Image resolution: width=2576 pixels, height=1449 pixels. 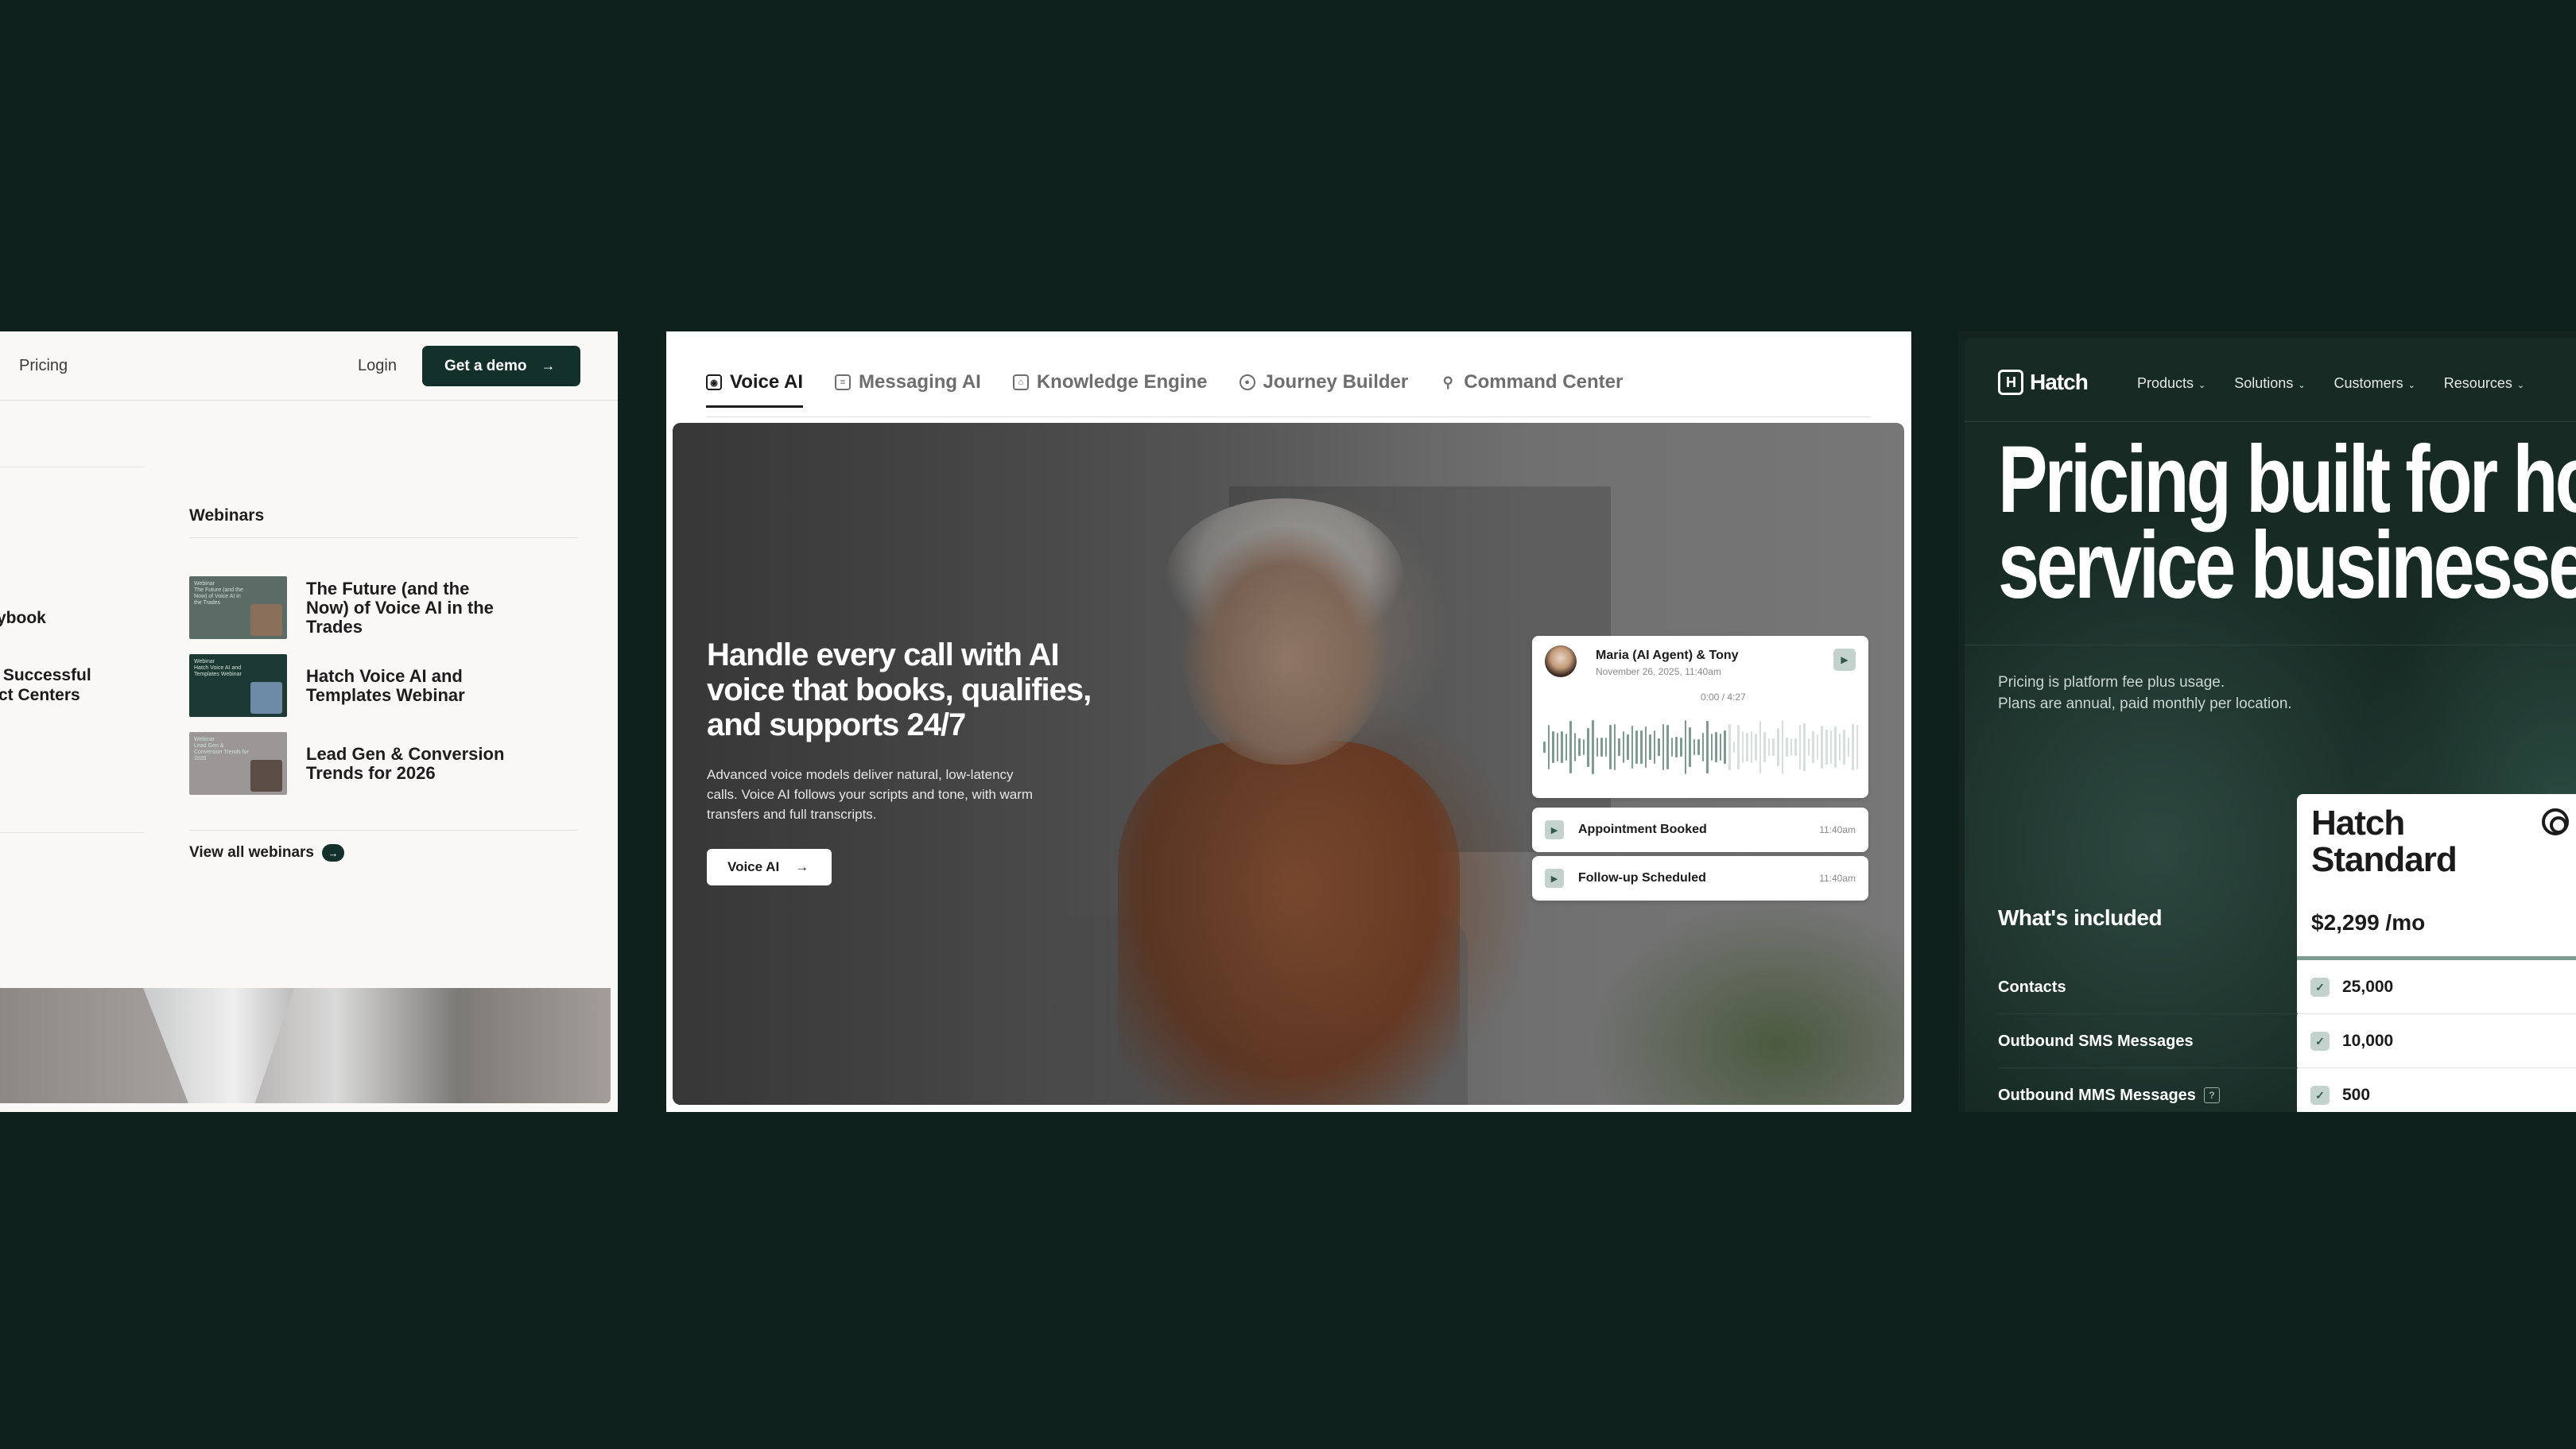 I want to click on event-card: ▶ Appointment Booked 11:40am, so click(x=1700, y=830).